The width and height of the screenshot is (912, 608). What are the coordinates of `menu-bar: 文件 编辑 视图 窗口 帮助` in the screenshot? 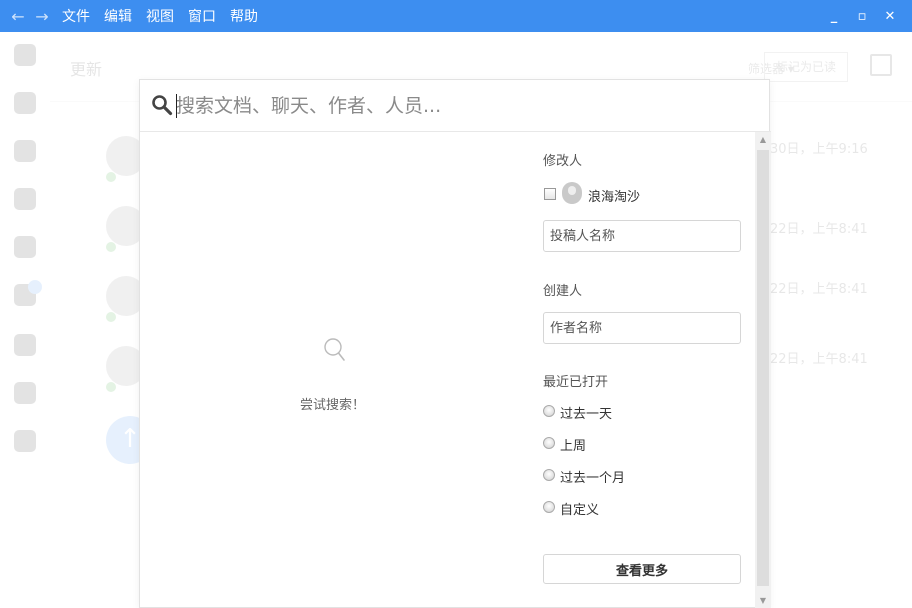 It's located at (167, 16).